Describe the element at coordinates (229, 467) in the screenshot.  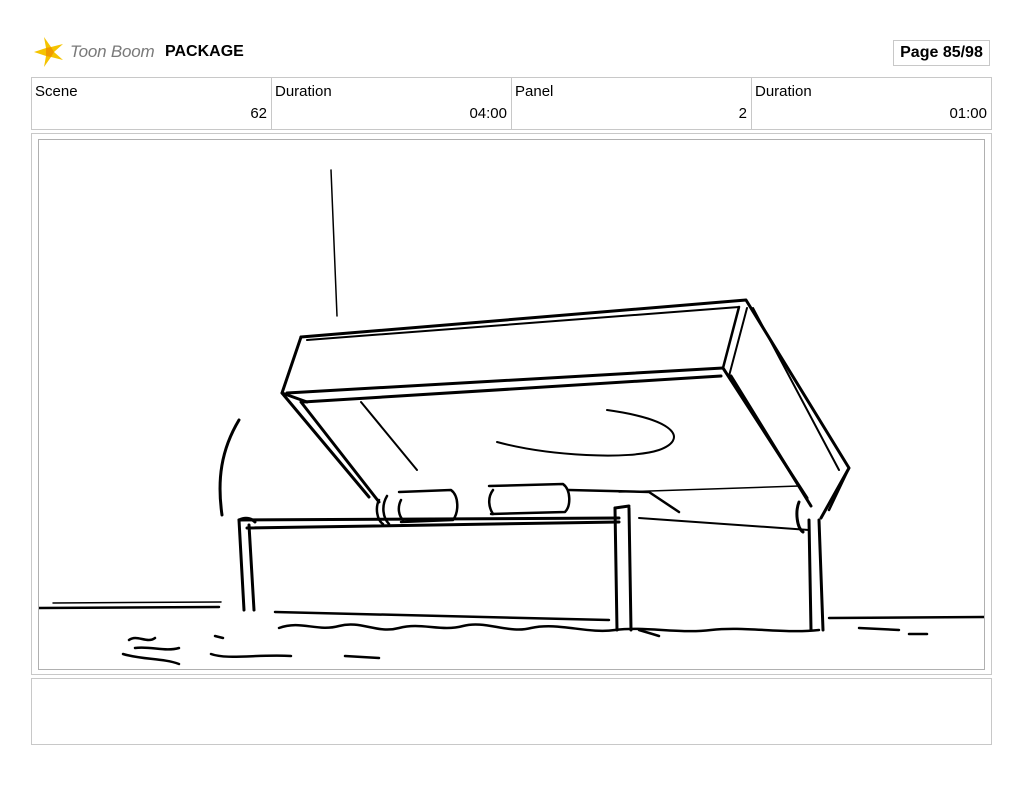
I see `curved-stroke` at that location.